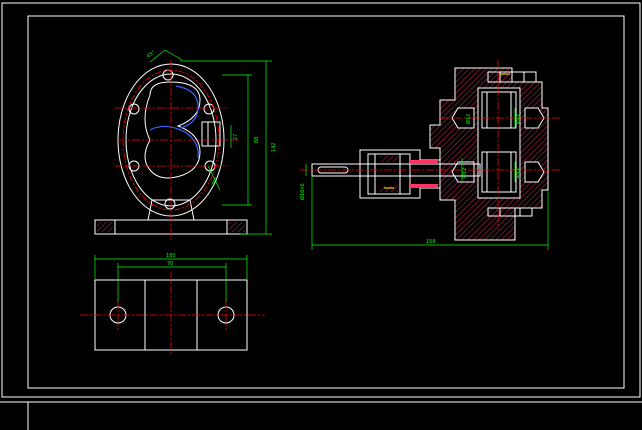 The image size is (642, 430). Describe the element at coordinates (170, 264) in the screenshot. I see `dim-hole-spacing: 70` at that location.